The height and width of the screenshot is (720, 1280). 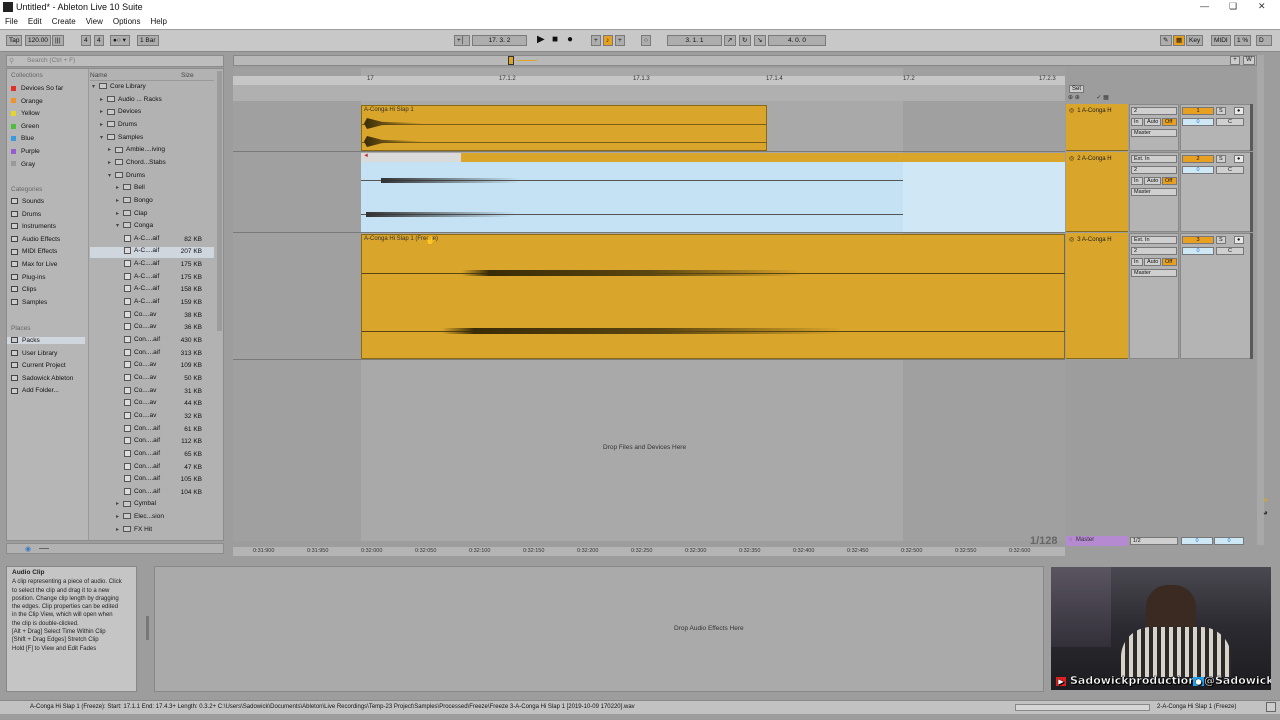 What do you see at coordinates (29, 302) in the screenshot?
I see `category-samples: Samples` at bounding box center [29, 302].